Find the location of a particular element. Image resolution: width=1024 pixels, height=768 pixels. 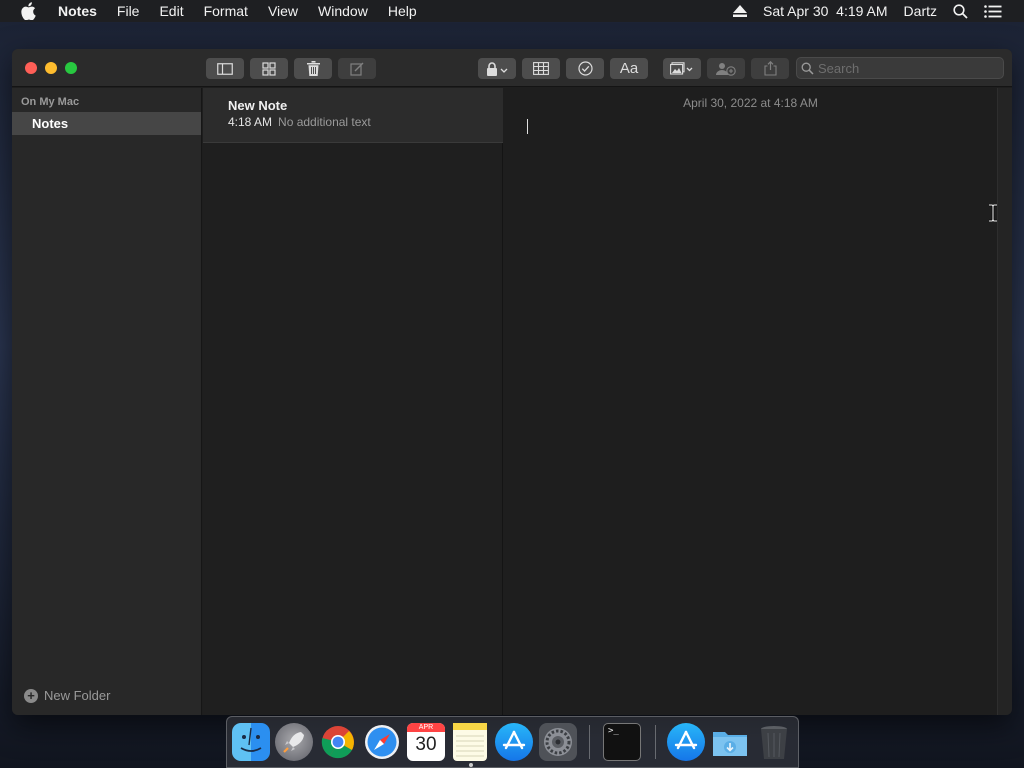

dock-finder is located at coordinates (251, 742).